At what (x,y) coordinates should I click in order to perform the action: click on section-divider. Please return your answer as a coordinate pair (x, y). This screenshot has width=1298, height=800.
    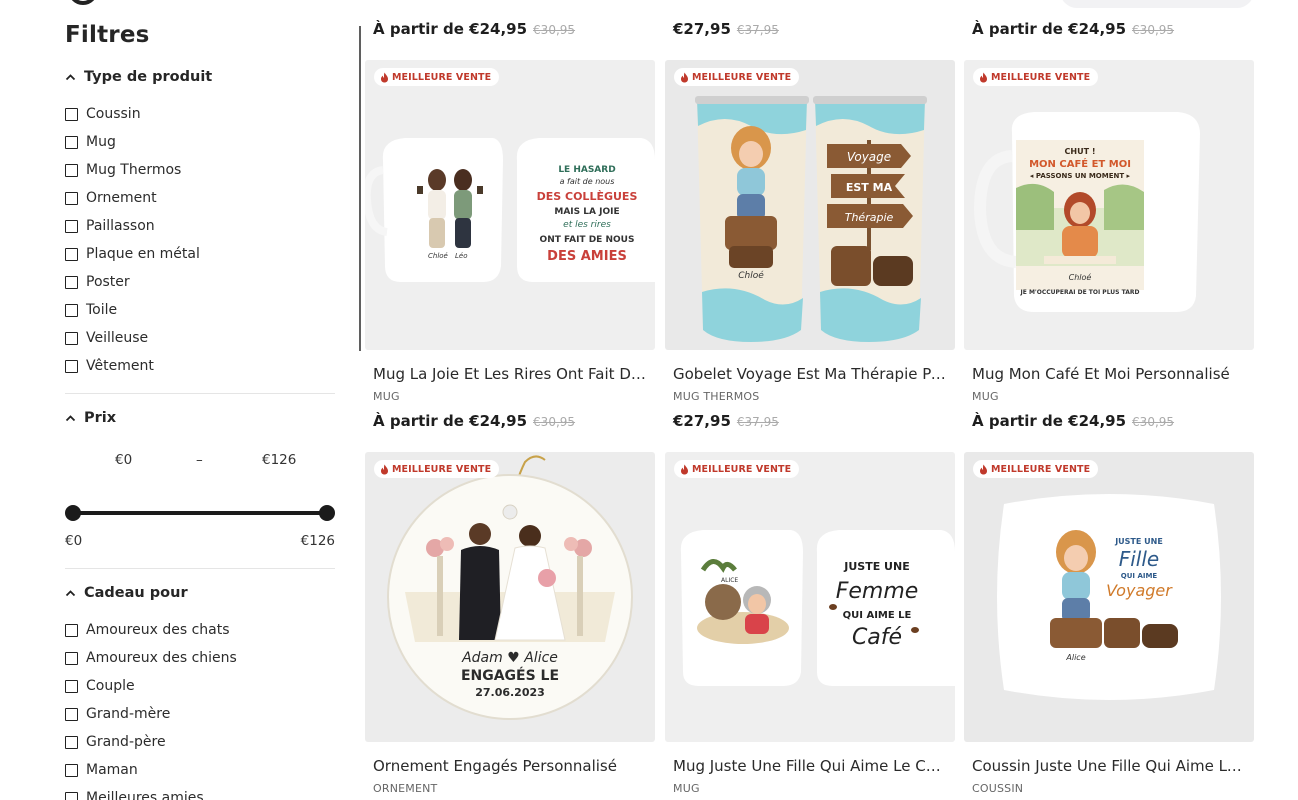
    Looking at the image, I should click on (200, 393).